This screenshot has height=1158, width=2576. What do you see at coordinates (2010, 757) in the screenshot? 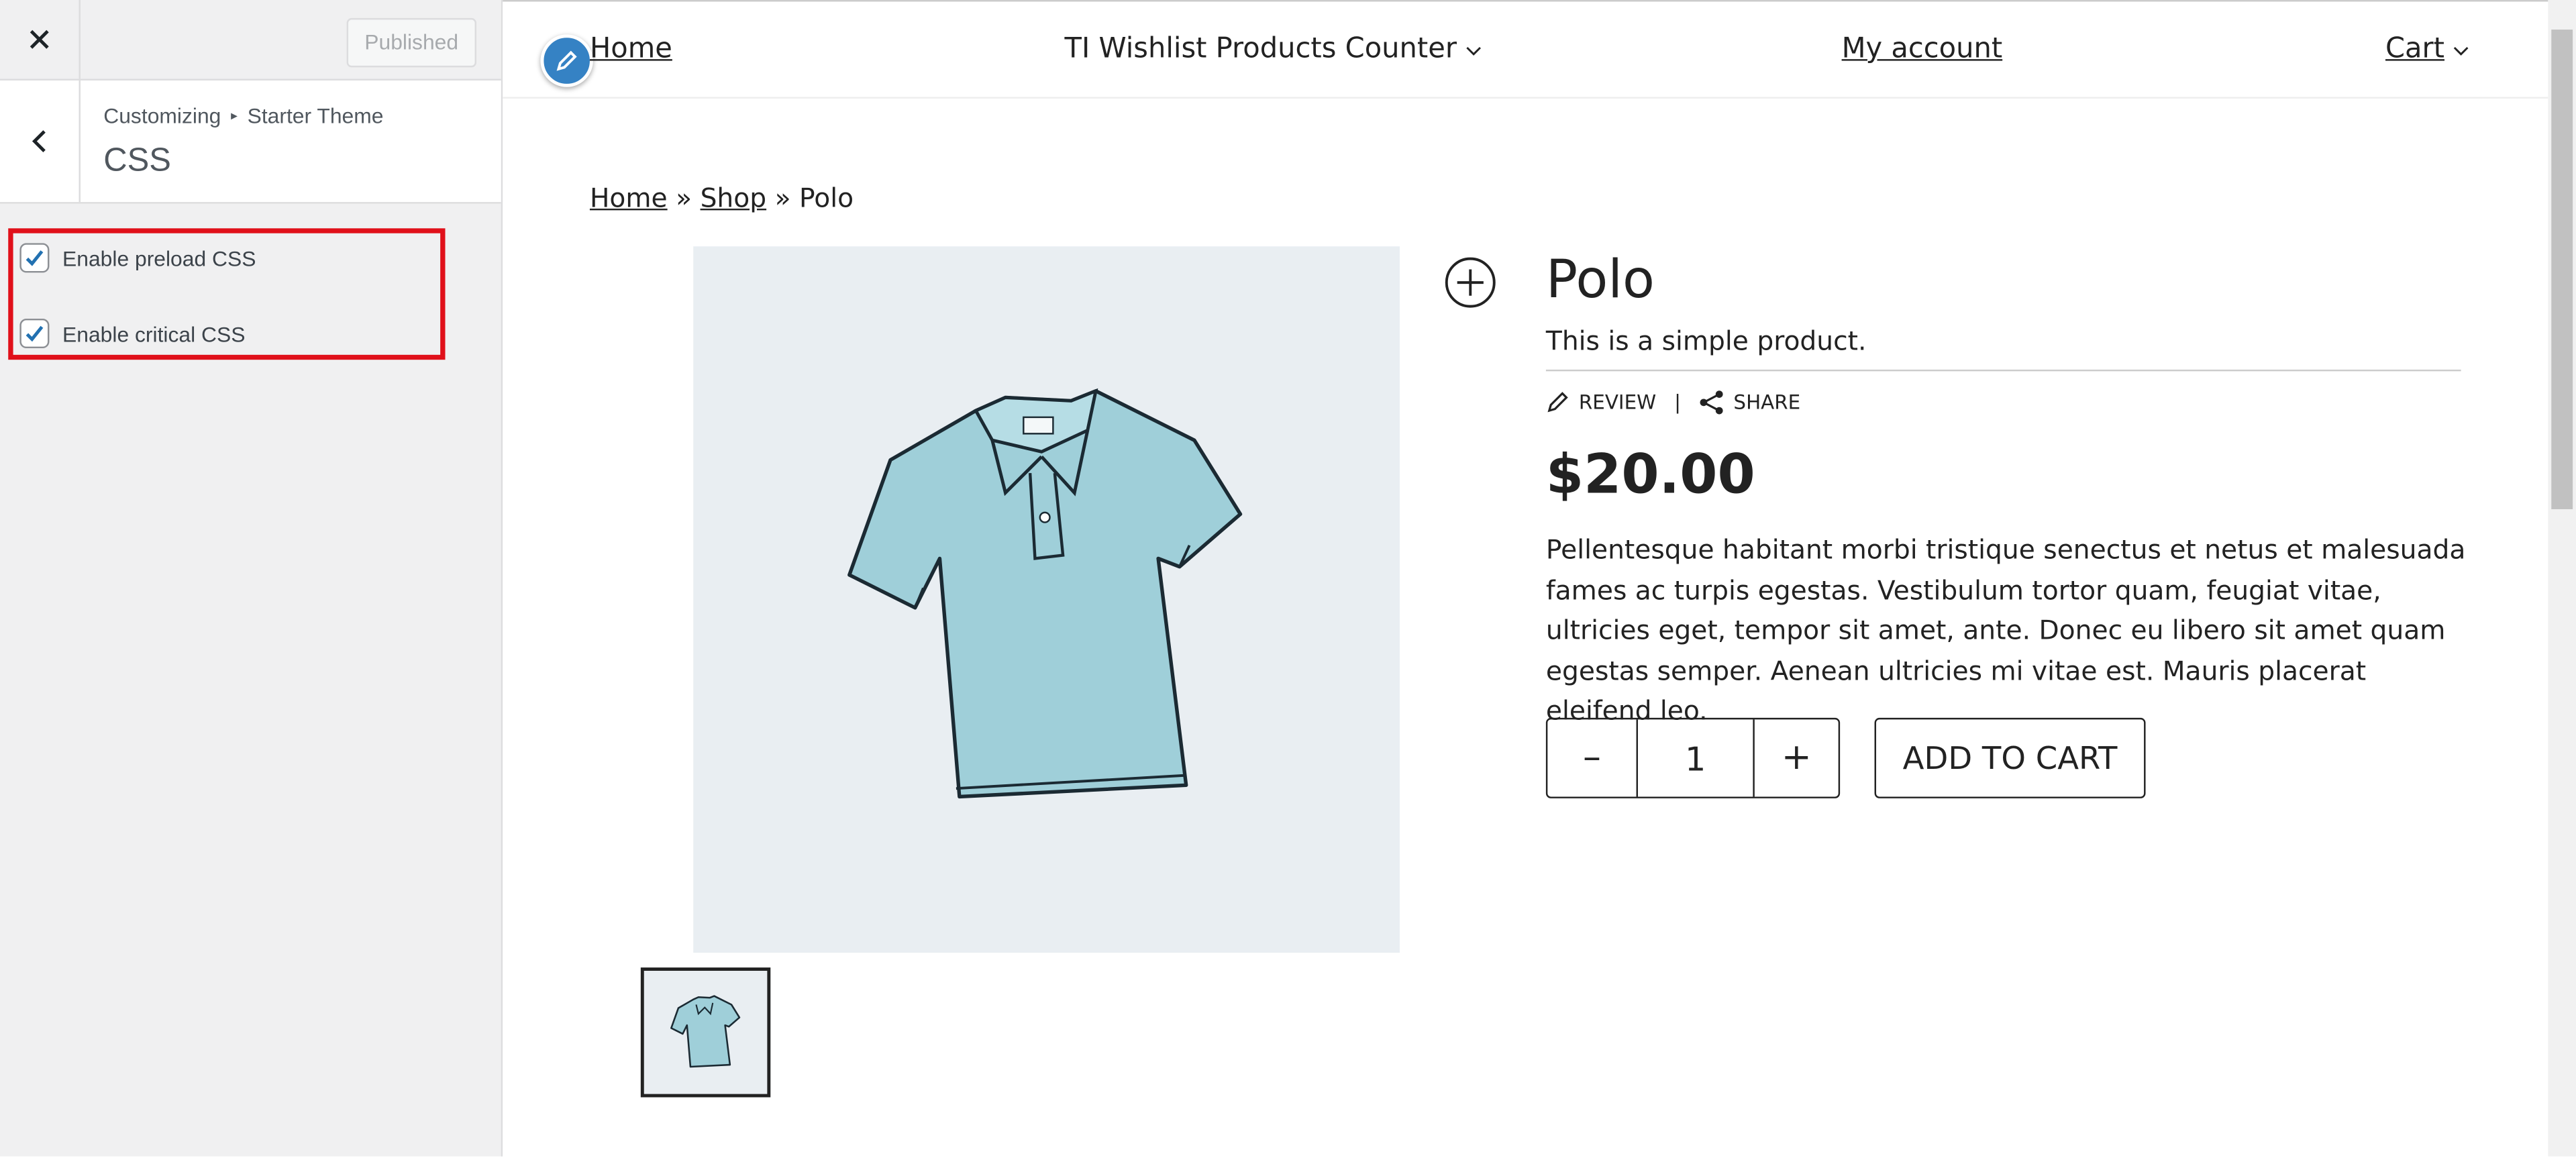
I see `add-to-cart-button: ADD TO CART` at bounding box center [2010, 757].